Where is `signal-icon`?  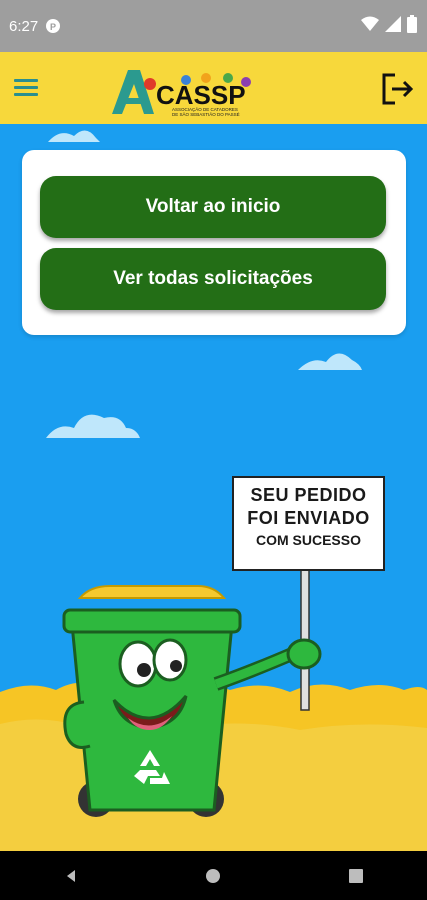 signal-icon is located at coordinates (393, 24).